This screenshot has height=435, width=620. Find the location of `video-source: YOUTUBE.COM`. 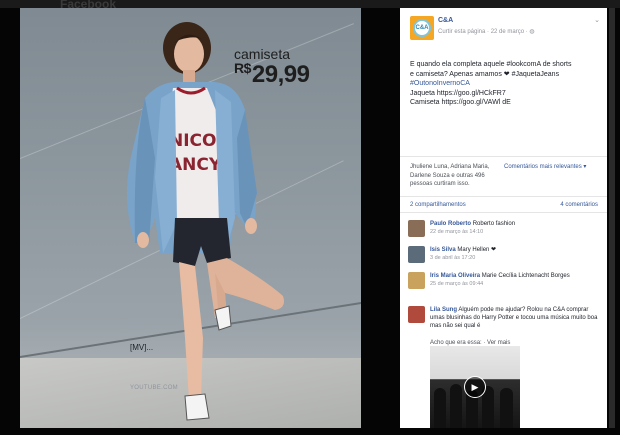

video-source: YOUTUBE.COM is located at coordinates (154, 388).